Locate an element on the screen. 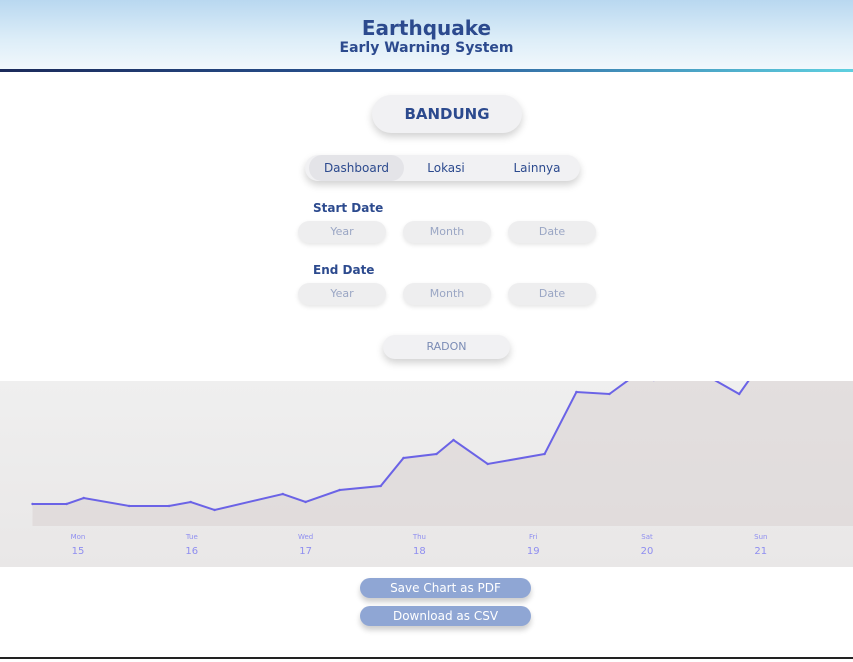 Image resolution: width=853 pixels, height=662 pixels. x-tick-date: 18 is located at coordinates (419, 551).